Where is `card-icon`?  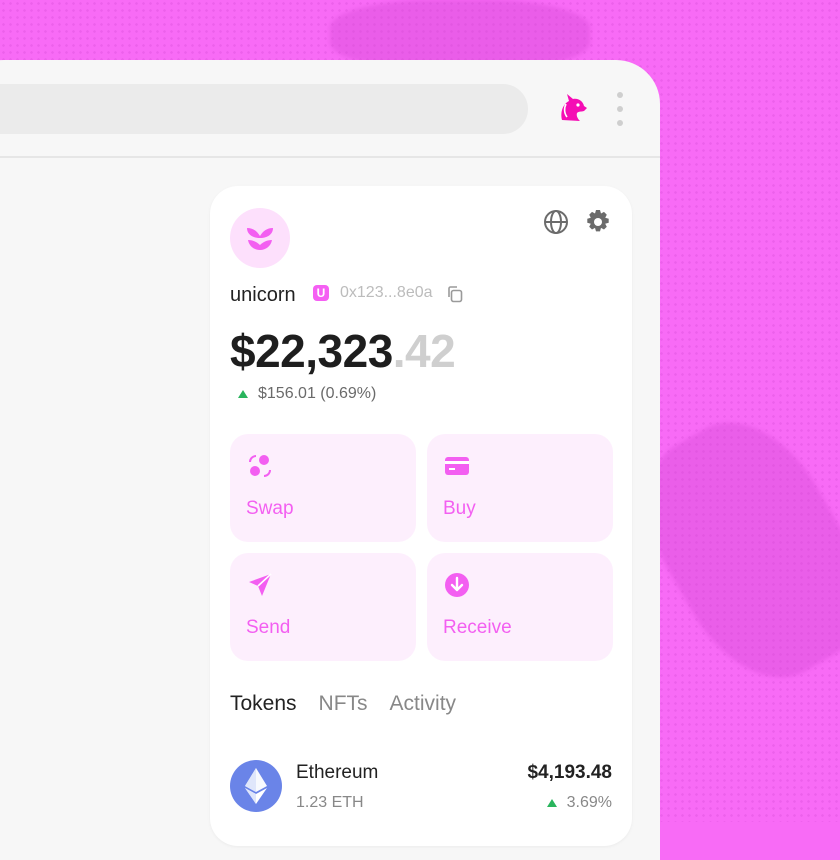 card-icon is located at coordinates (457, 466).